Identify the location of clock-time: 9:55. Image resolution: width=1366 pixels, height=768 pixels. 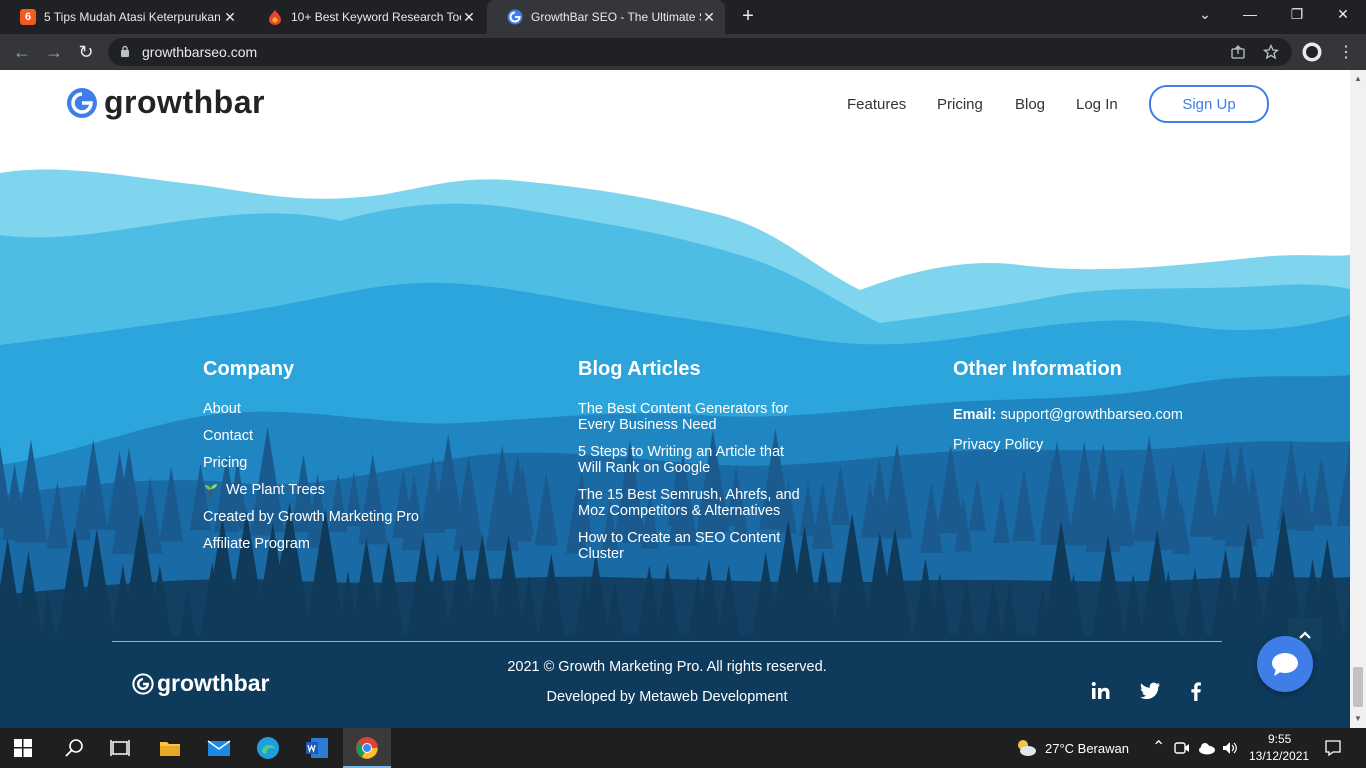
(1279, 739).